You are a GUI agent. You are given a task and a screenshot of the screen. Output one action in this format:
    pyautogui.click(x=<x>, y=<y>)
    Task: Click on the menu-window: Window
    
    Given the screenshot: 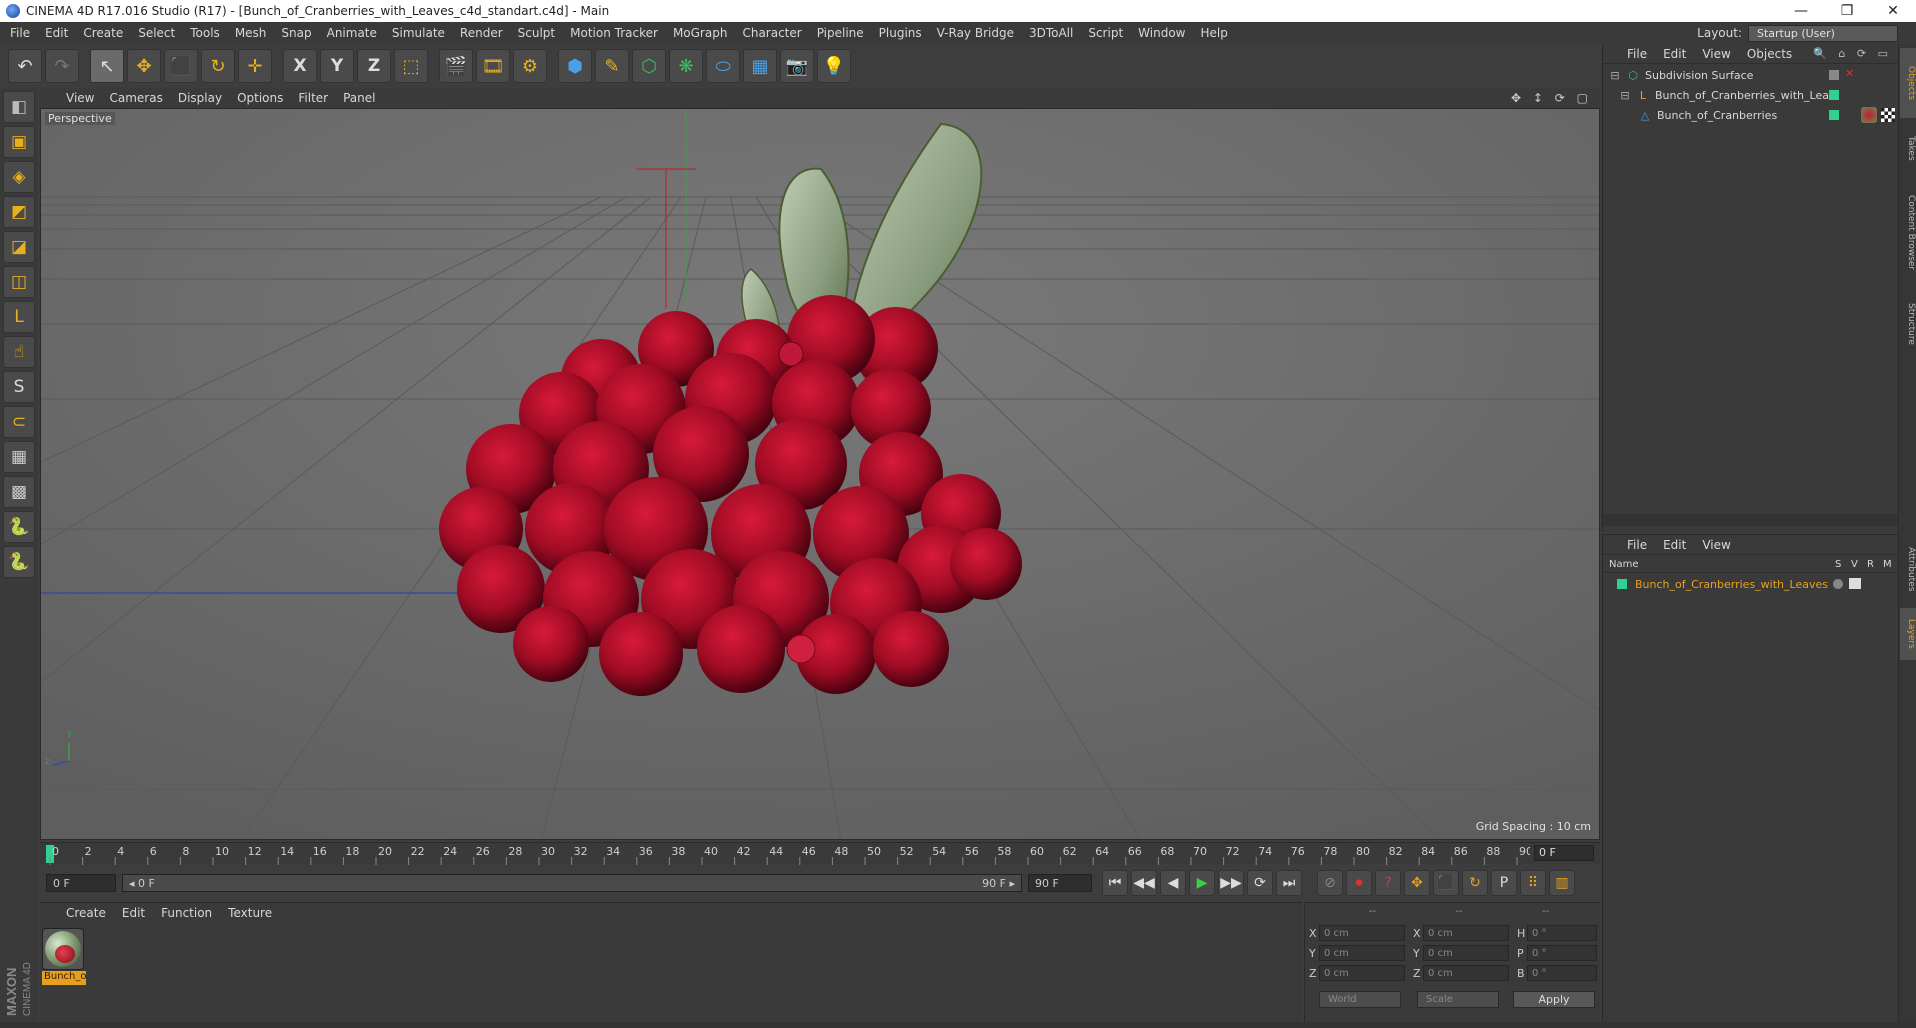 What is the action you would take?
    pyautogui.click(x=1161, y=33)
    